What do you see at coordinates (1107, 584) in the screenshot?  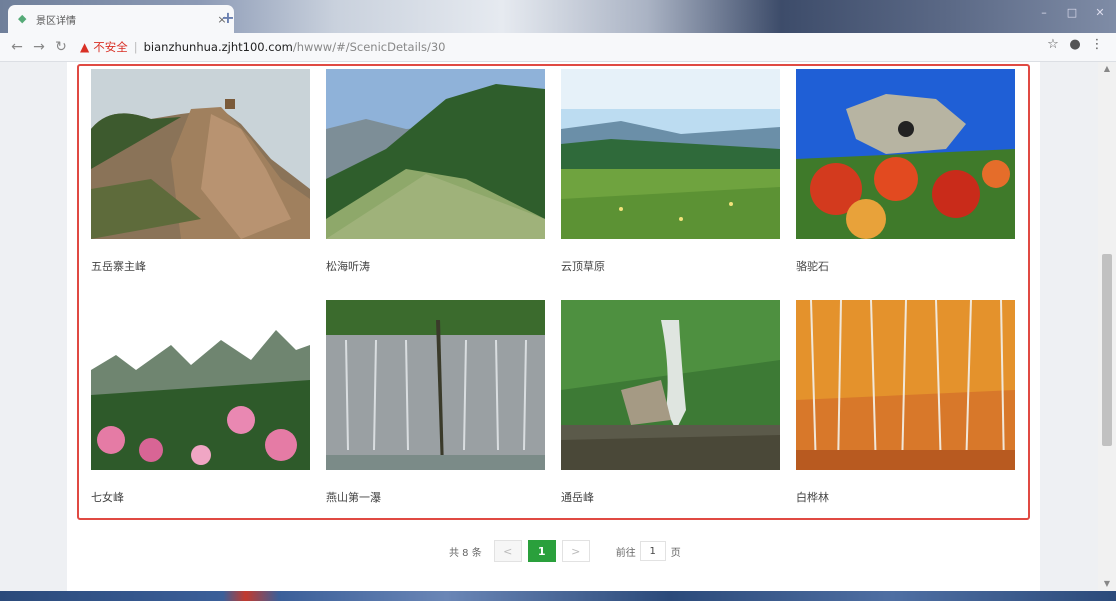 I see `scroll-down-arrow-icon: ▼` at bounding box center [1107, 584].